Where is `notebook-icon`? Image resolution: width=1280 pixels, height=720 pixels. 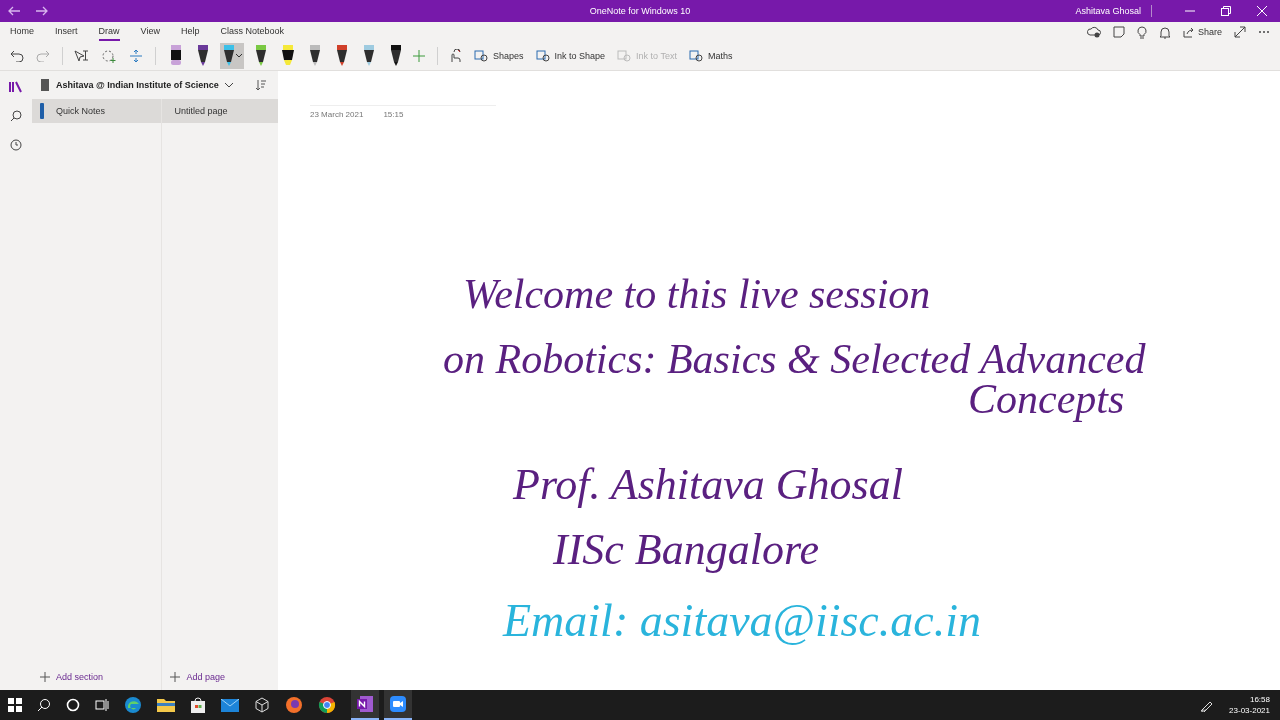
notebook-icon is located at coordinates (45, 85).